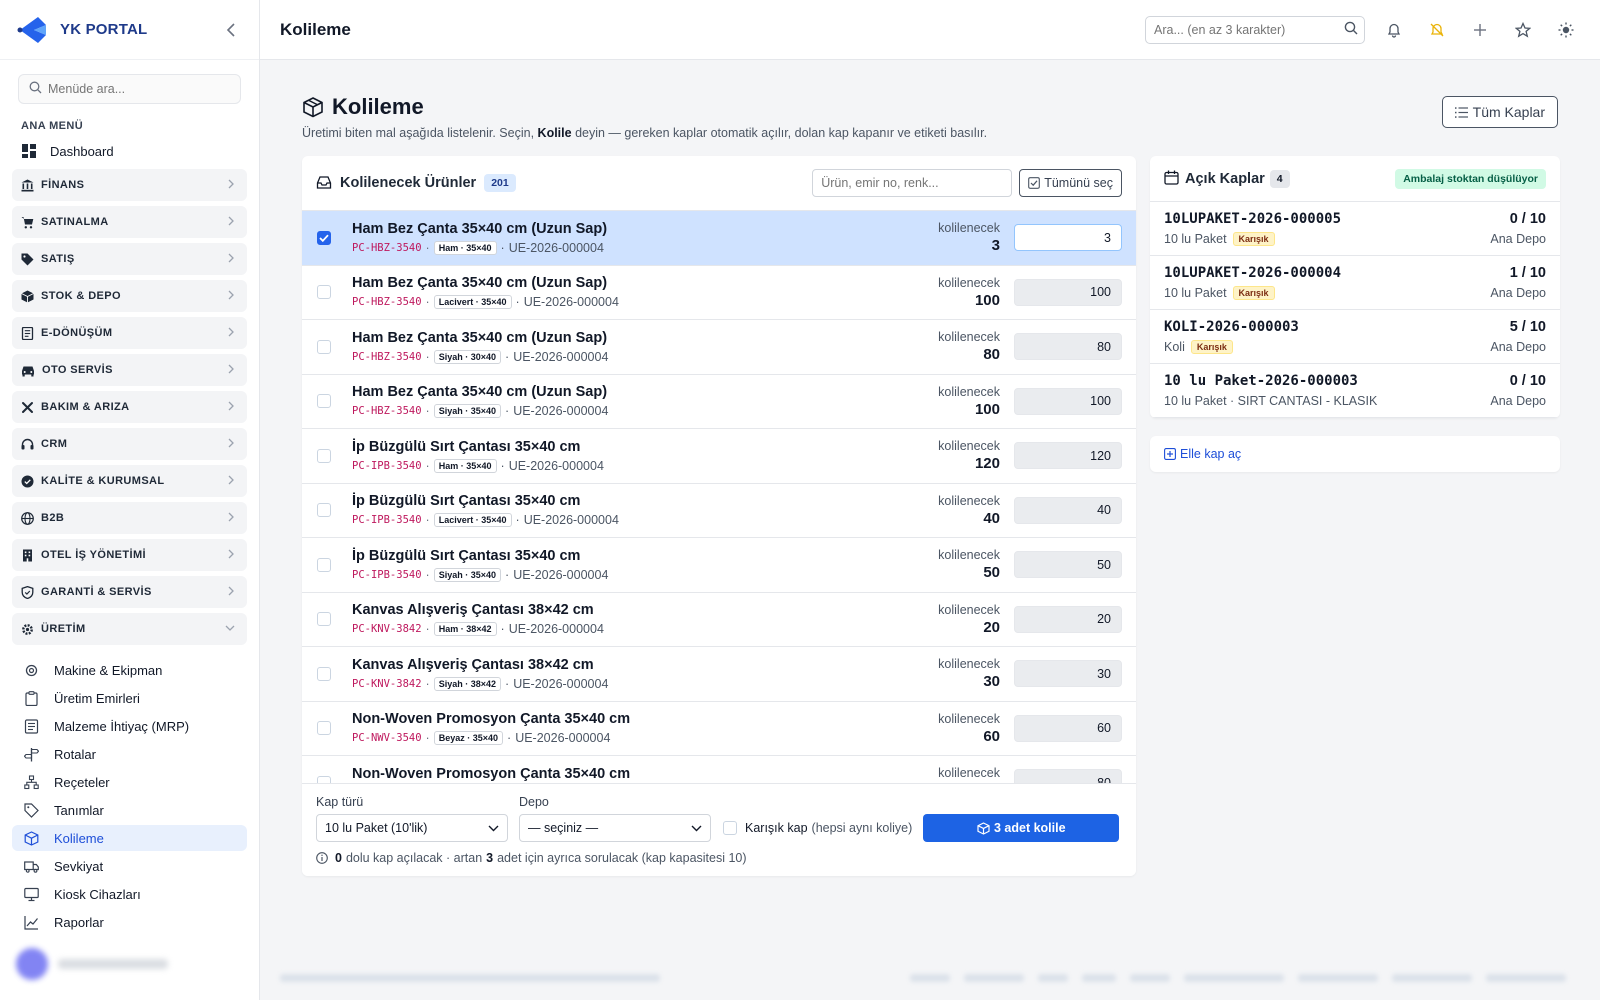  Describe the element at coordinates (412, 828) in the screenshot. I see `box-type-select: 10 lu Paket (10'lik)` at that location.